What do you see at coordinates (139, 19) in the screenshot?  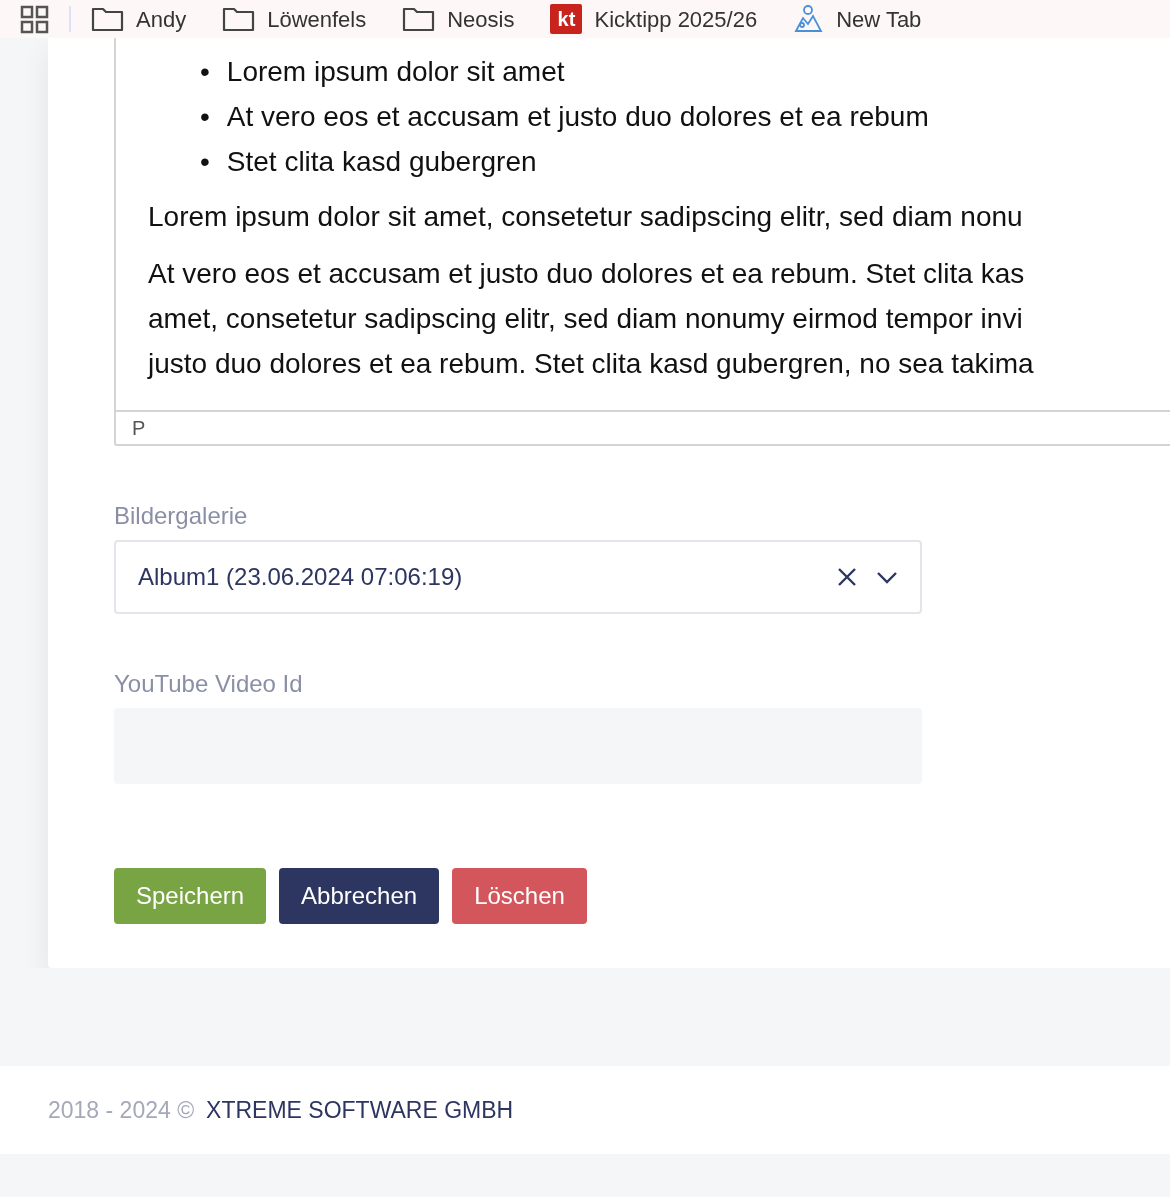 I see `bookmark-link: Andy` at bounding box center [139, 19].